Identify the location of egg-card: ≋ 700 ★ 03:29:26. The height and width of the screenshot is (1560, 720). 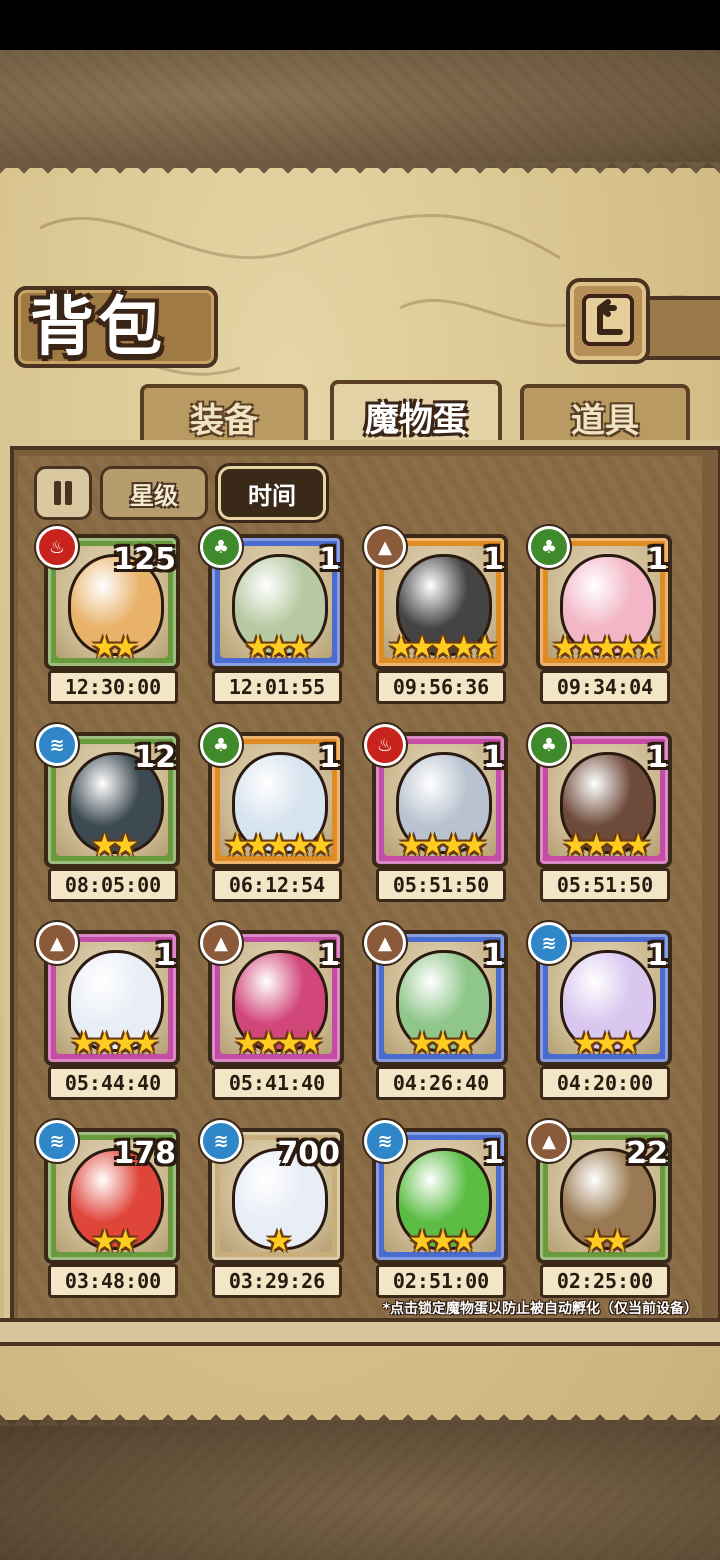
(272, 1209).